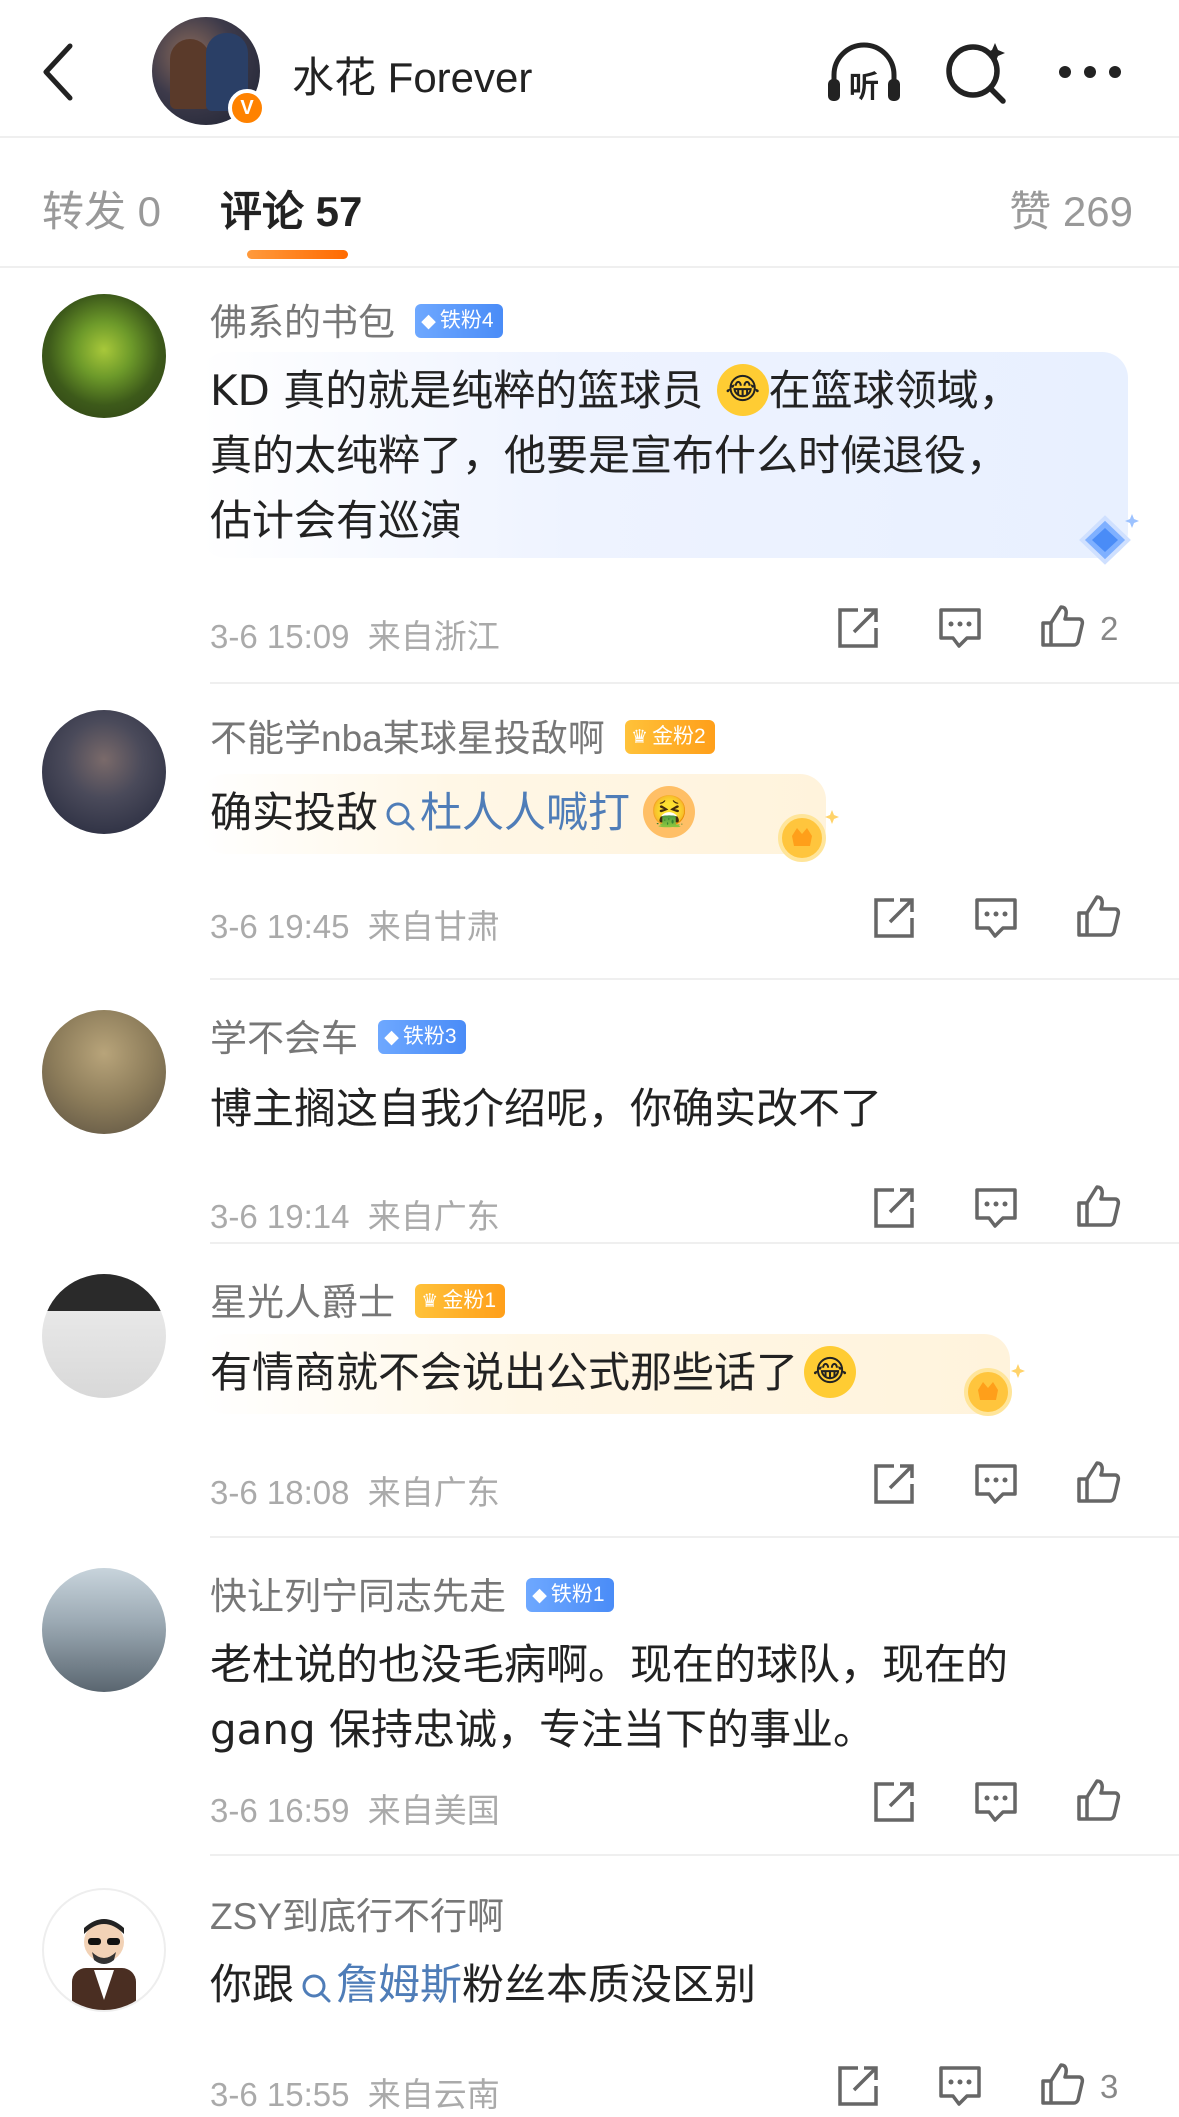 This screenshot has width=1179, height=2117. I want to click on comment-location: 来自广东, so click(433, 1216).